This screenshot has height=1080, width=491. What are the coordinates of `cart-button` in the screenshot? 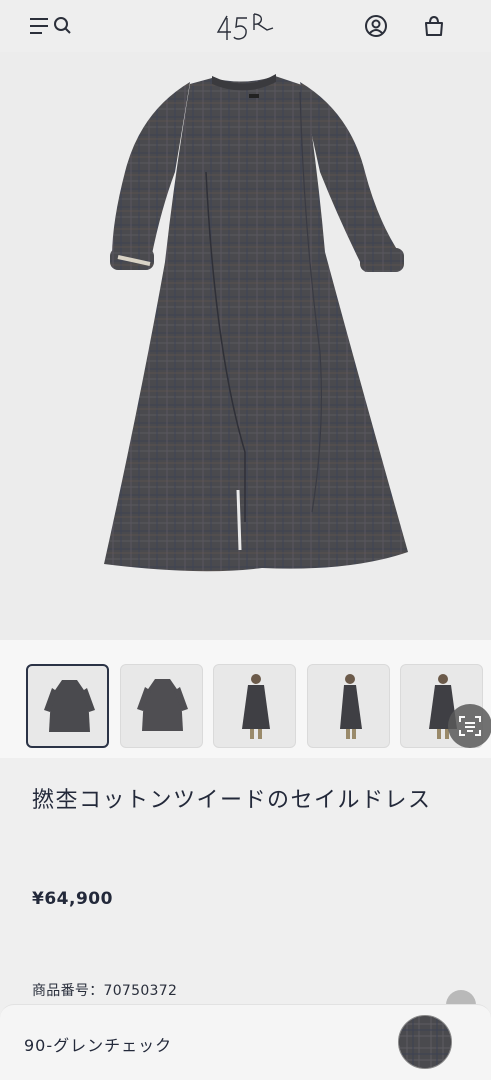 It's located at (434, 26).